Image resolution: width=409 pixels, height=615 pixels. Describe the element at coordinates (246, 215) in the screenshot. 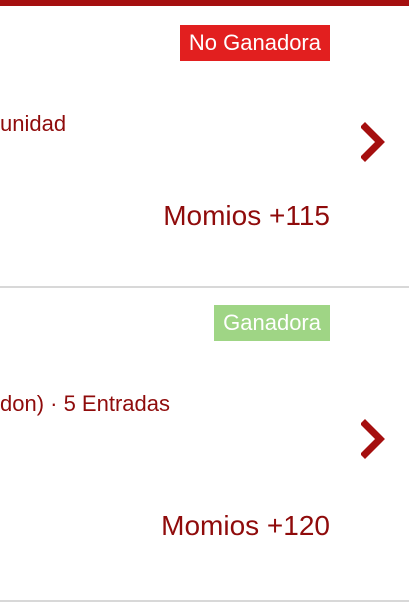

I see `odds-value: Momios +115` at that location.